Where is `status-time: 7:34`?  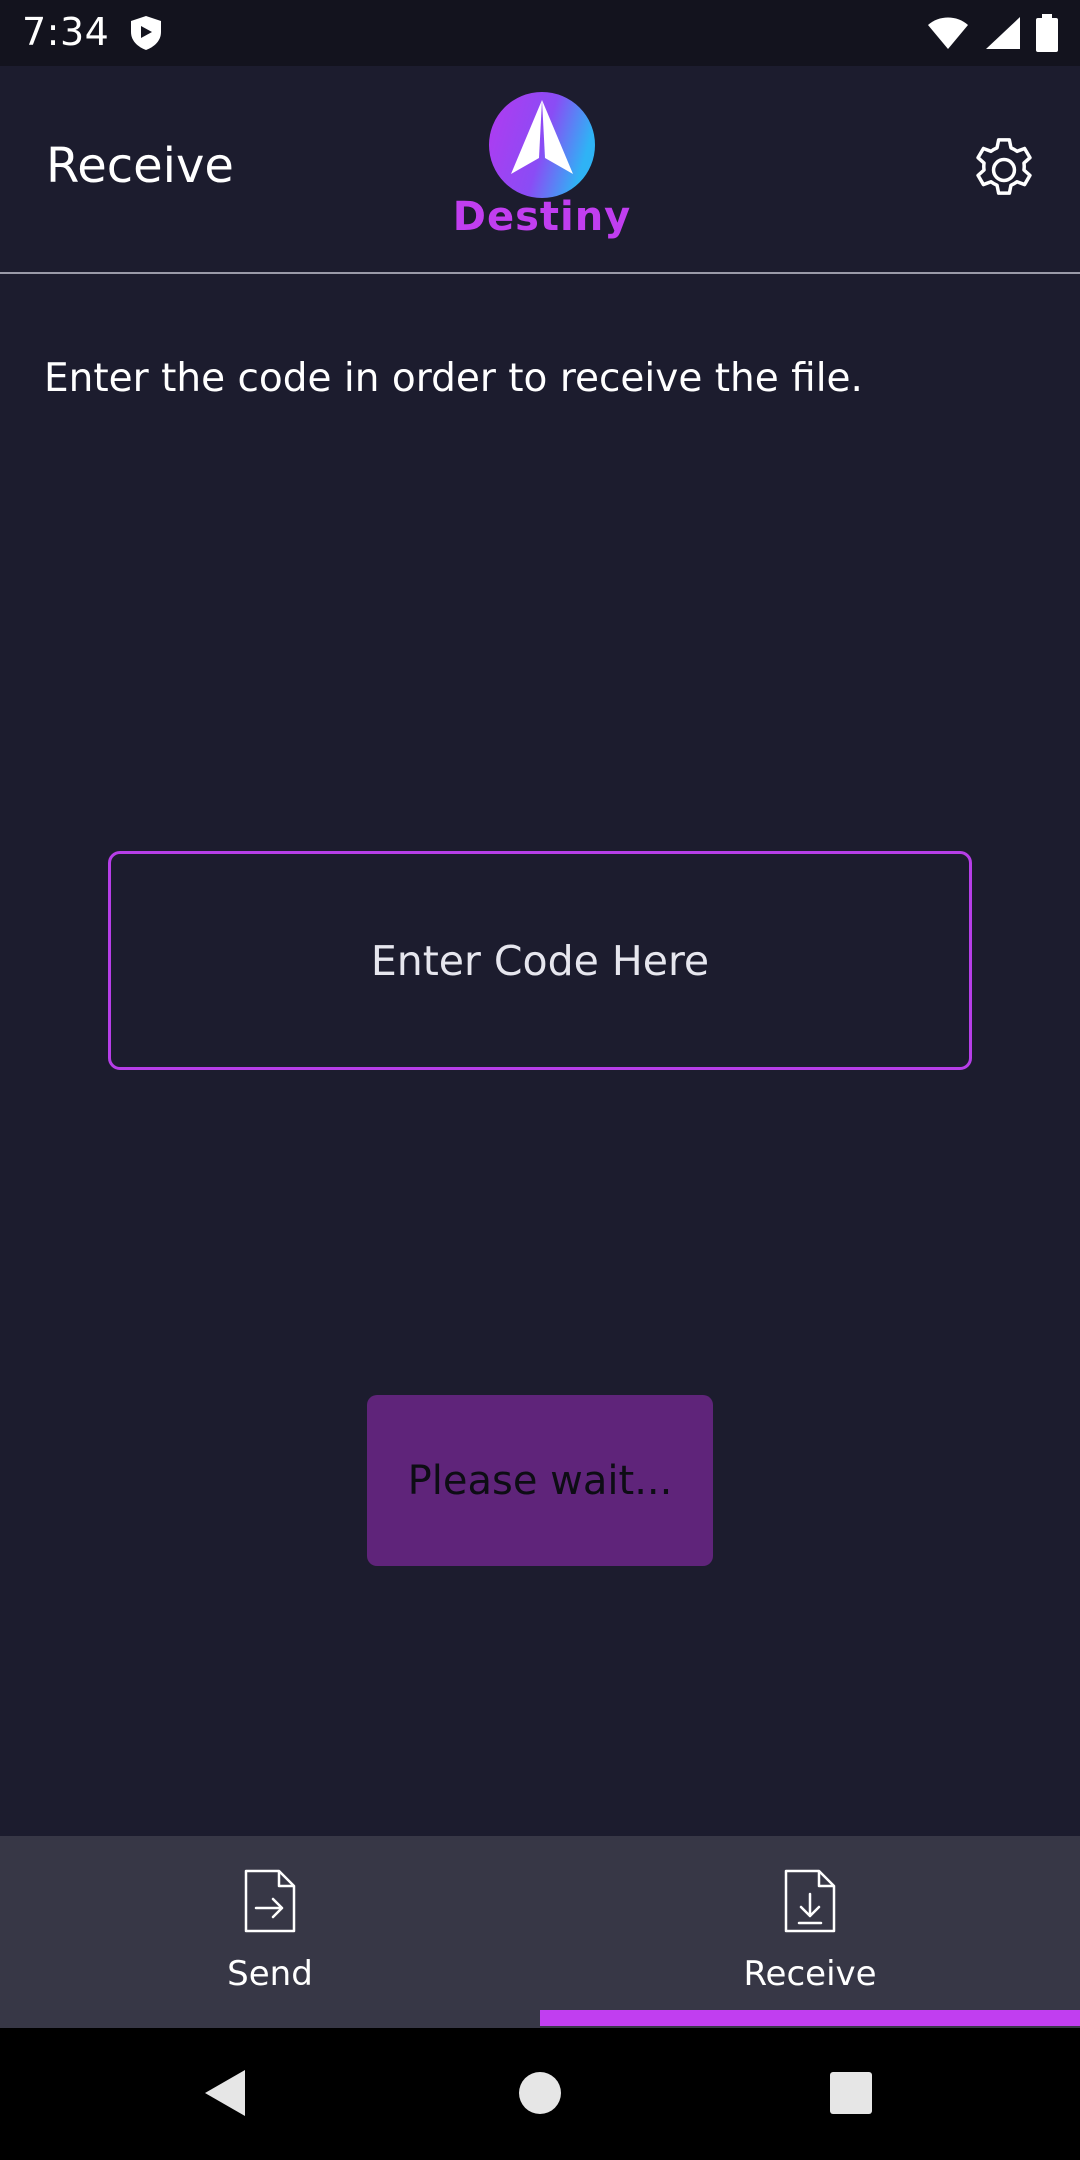
status-time: 7:34 is located at coordinates (66, 32).